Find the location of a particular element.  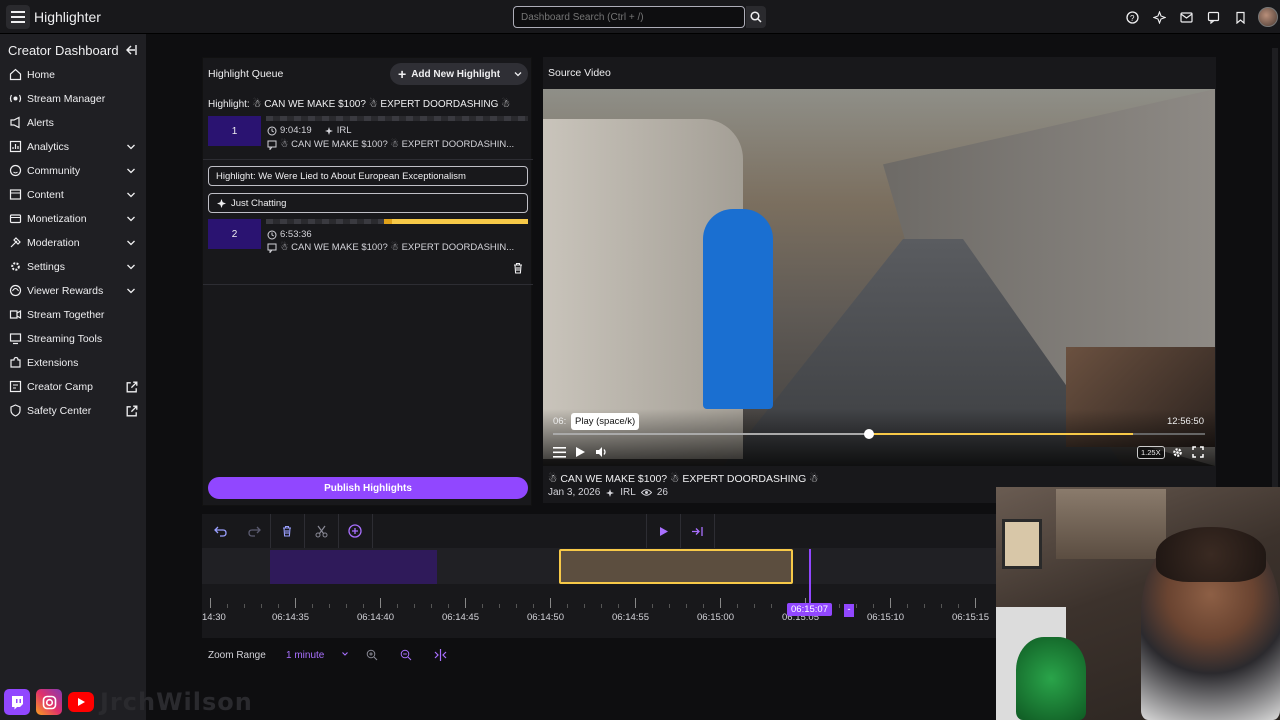

bookmark-icon is located at coordinates (1240, 17).